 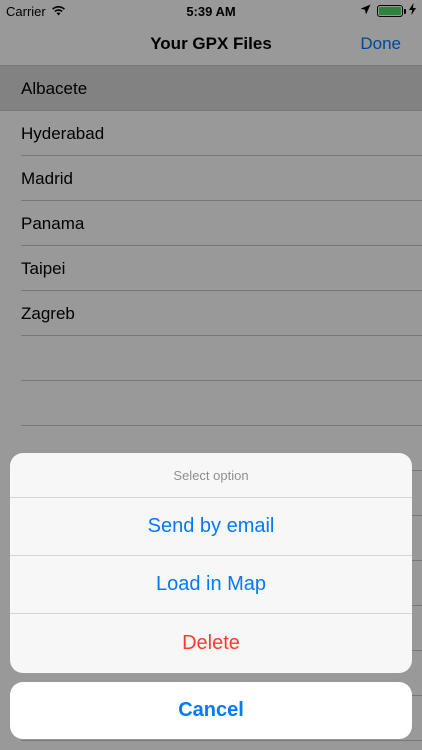 What do you see at coordinates (211, 643) in the screenshot?
I see `delete-button: Delete` at bounding box center [211, 643].